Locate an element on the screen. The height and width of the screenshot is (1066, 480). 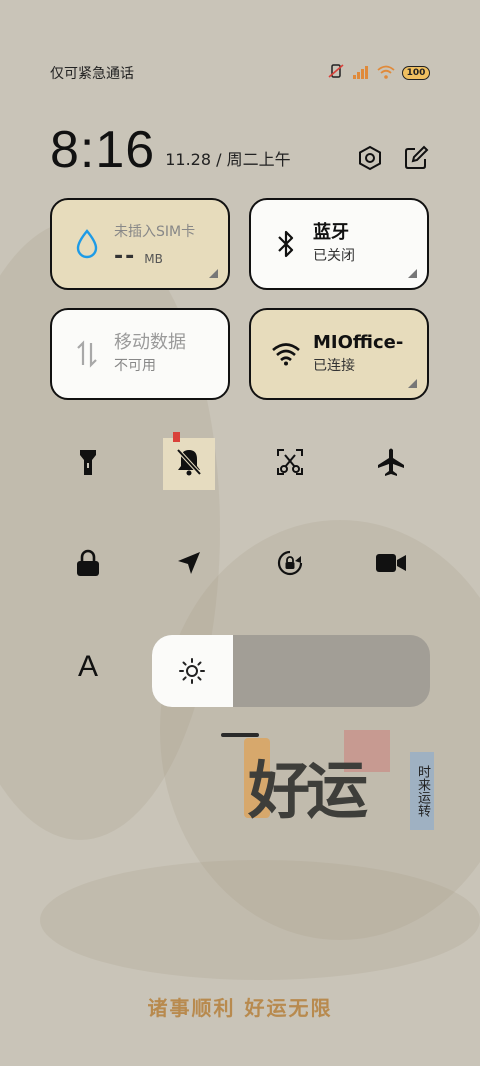
wifi-network-name: MIOffice- is located at coordinates (358, 342).